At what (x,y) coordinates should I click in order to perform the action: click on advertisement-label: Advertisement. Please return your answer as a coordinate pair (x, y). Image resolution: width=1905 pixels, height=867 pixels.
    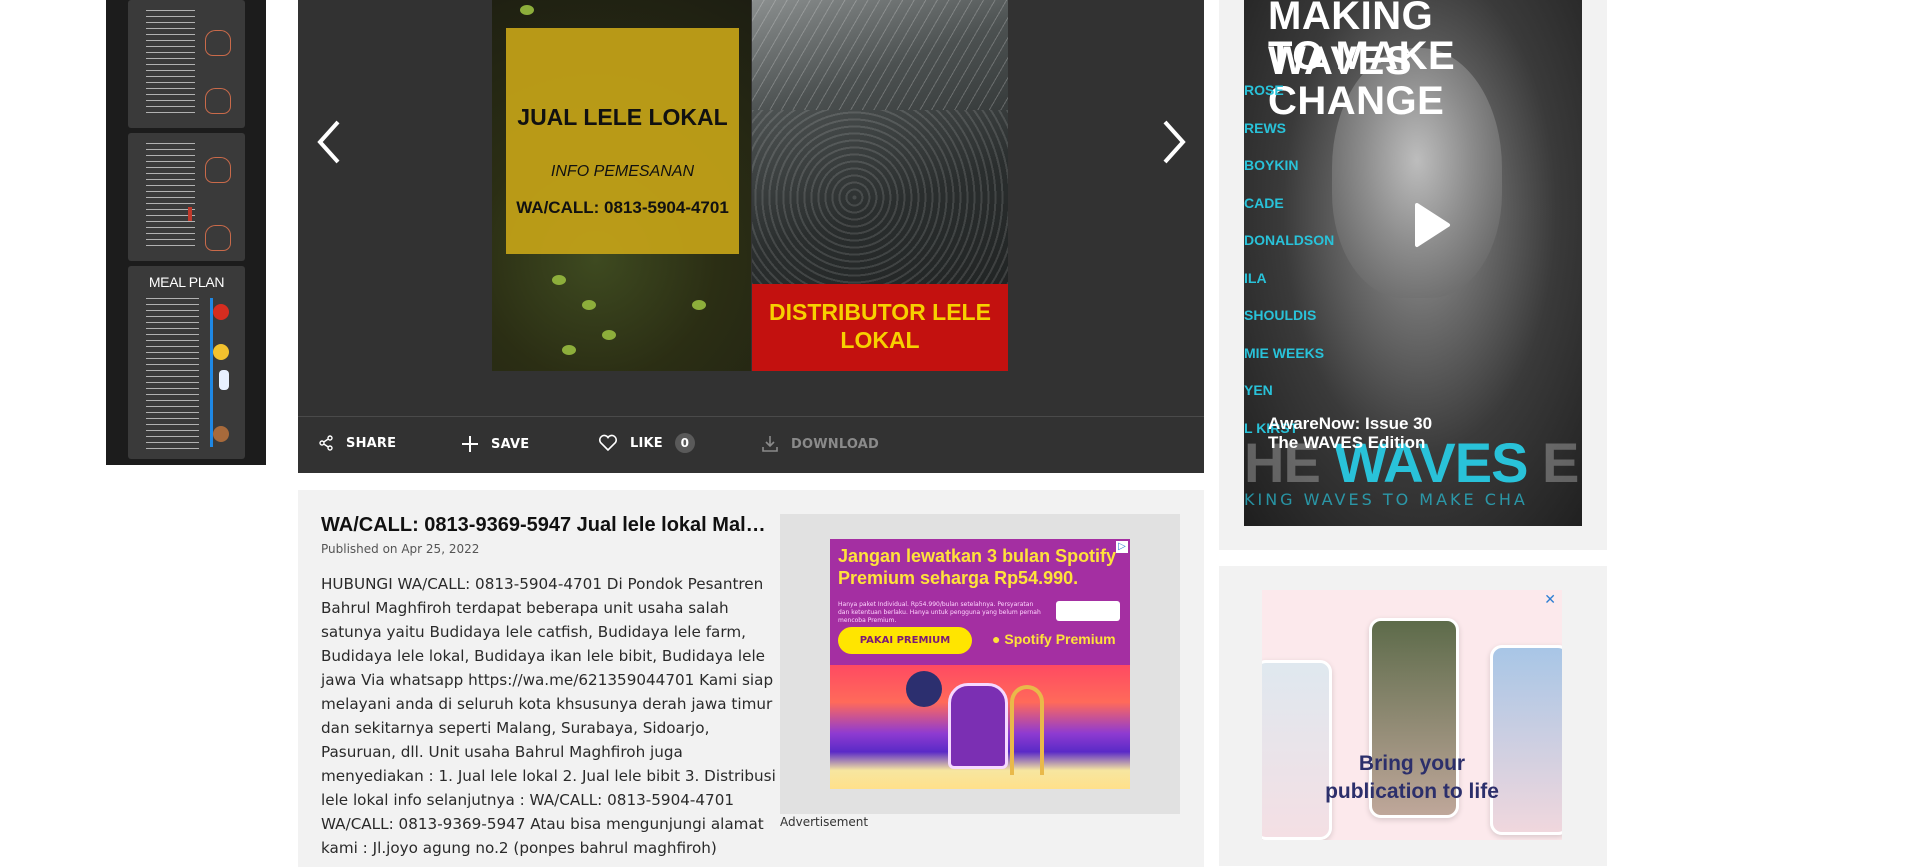
    Looking at the image, I should click on (824, 822).